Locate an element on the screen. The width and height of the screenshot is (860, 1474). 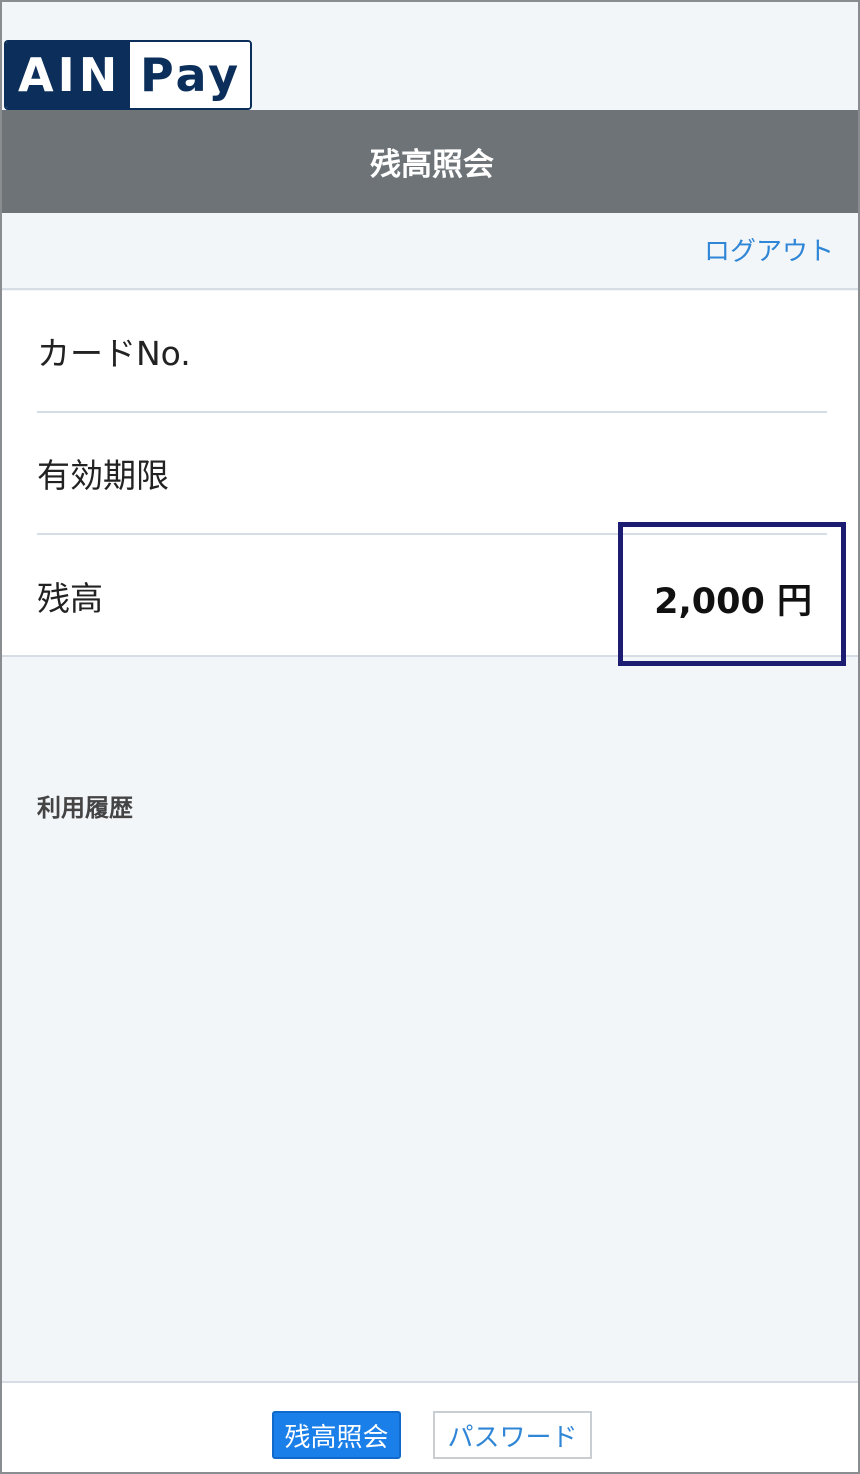
expiry-row: 有効期限 is located at coordinates (432, 474).